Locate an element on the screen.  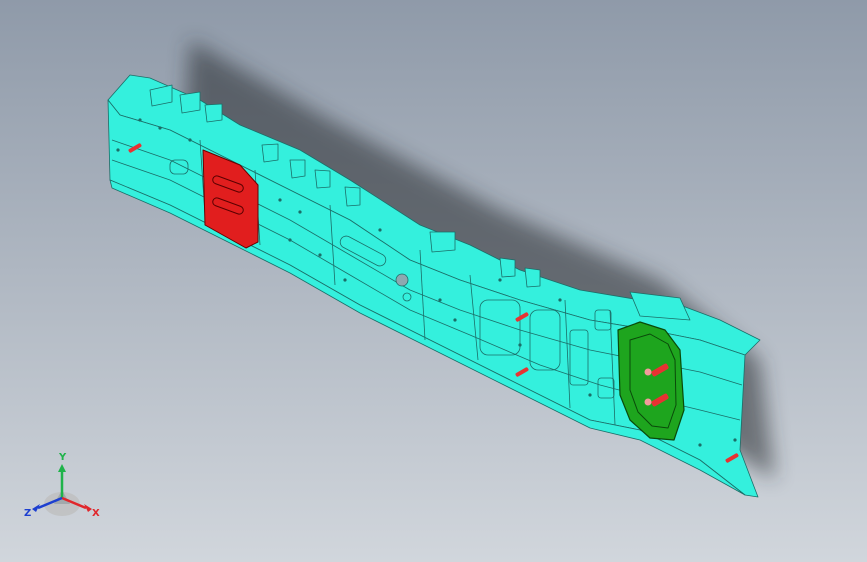
z-axis-label: Z is located at coordinates (27, 513).